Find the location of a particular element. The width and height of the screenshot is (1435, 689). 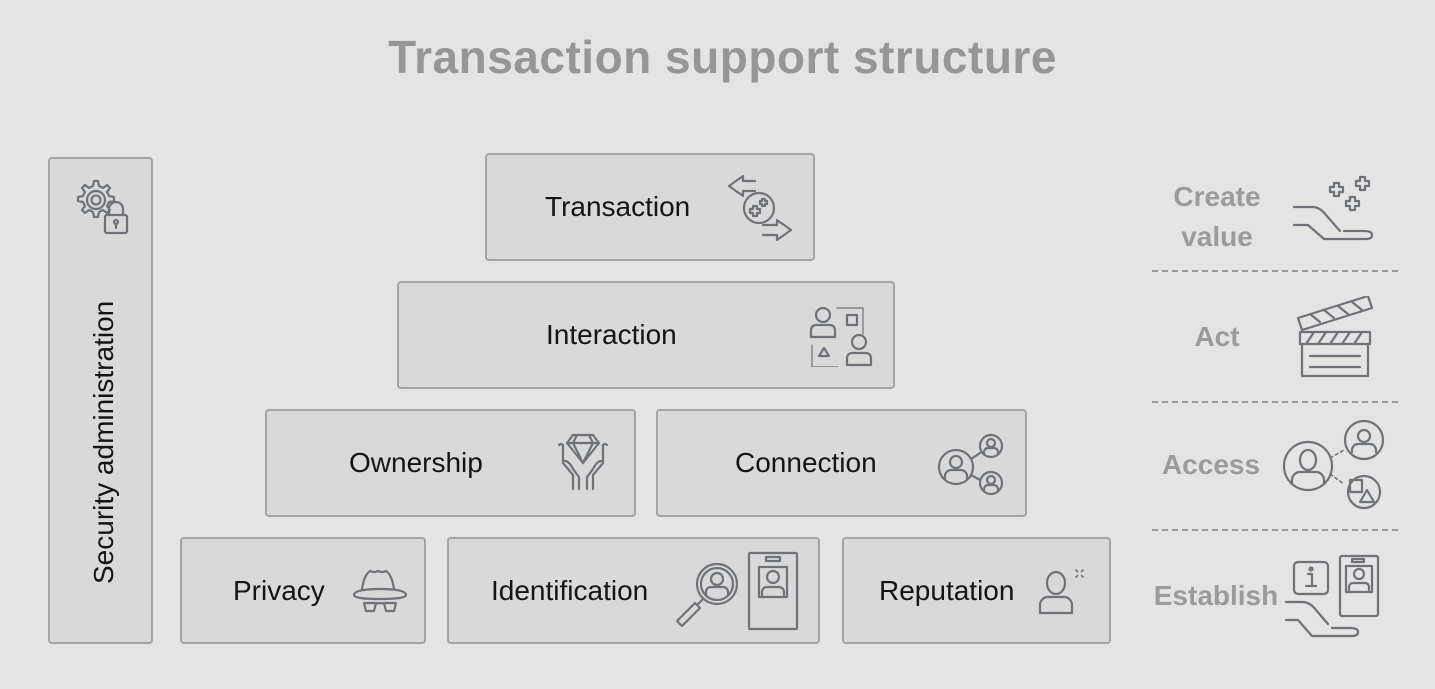

privacy-box: Privacy is located at coordinates (303, 590).